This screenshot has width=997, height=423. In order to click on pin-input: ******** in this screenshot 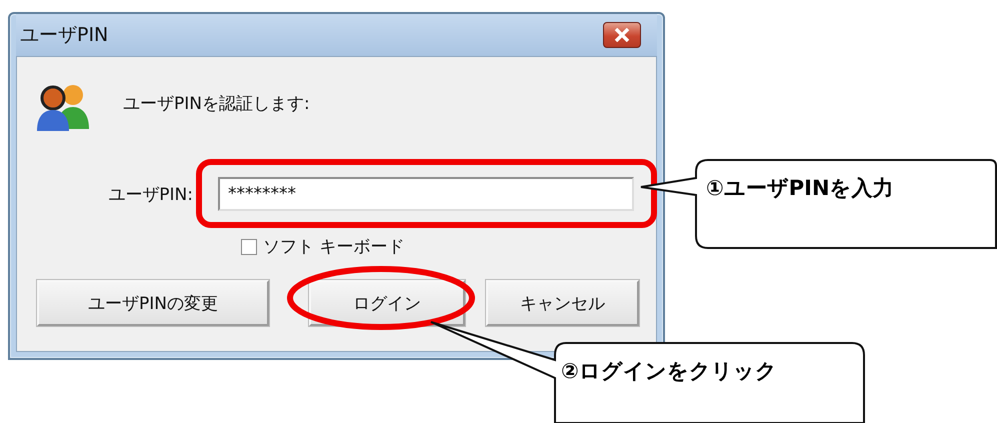, I will do `click(426, 194)`.